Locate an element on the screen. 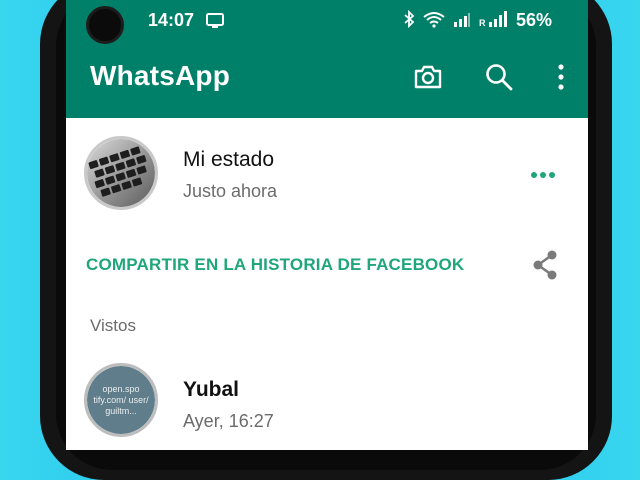 The height and width of the screenshot is (480, 640). wifi-icon is located at coordinates (434, 20).